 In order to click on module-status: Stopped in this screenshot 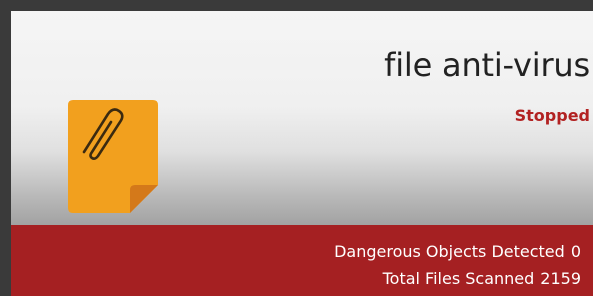, I will do `click(552, 115)`.